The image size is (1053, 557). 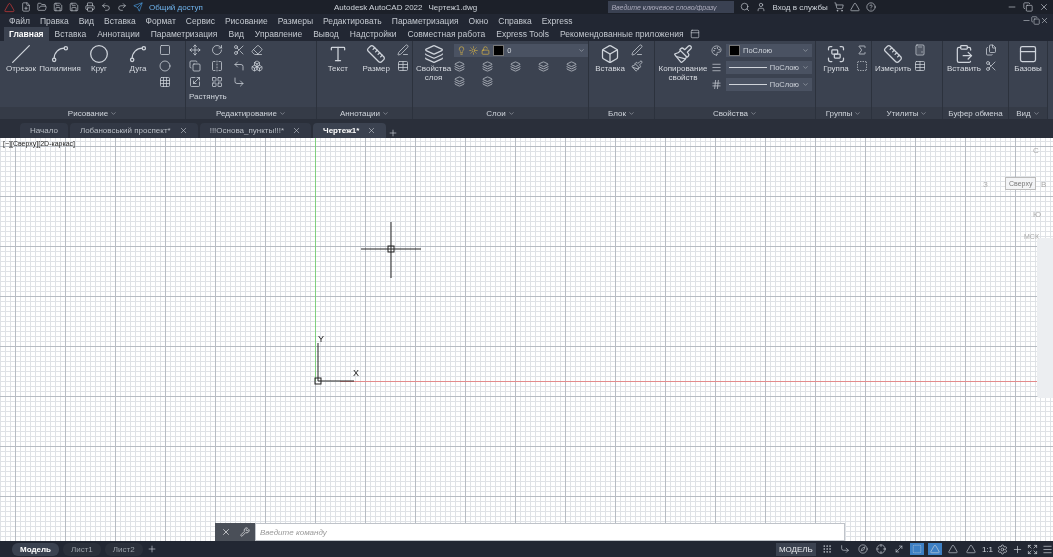 I want to click on panel-title: Свойства, so click(x=735, y=113).